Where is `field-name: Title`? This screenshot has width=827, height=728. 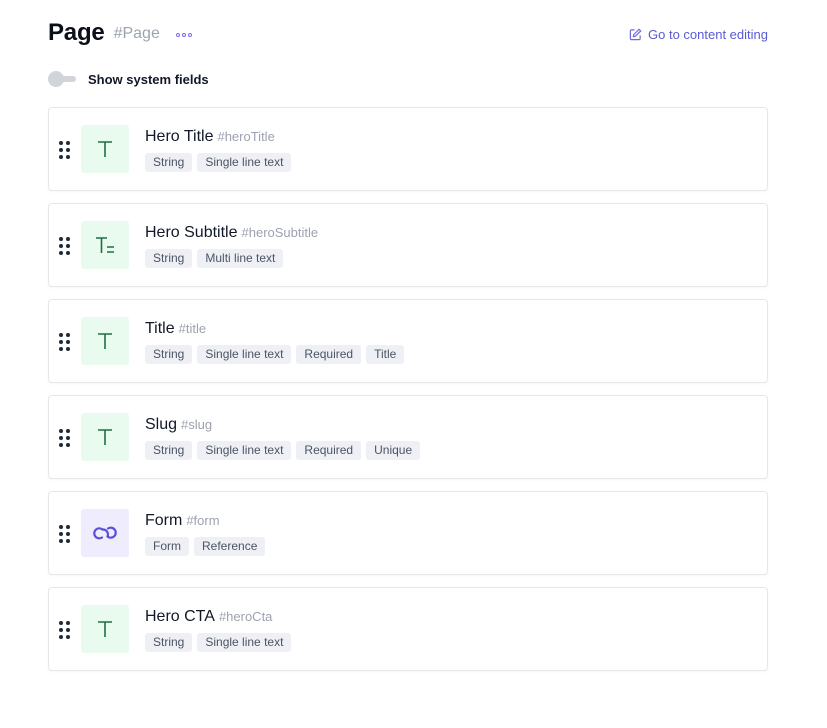
field-name: Title is located at coordinates (160, 328).